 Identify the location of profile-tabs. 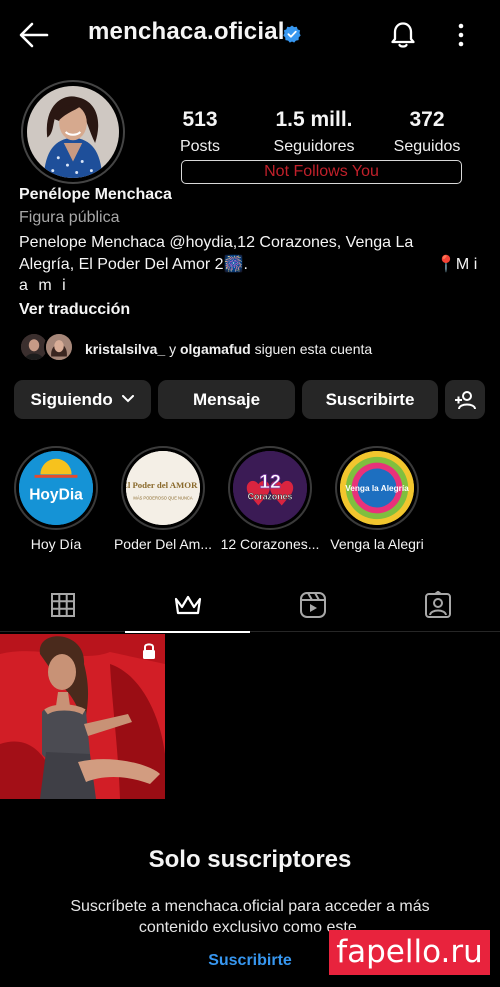
(250, 605).